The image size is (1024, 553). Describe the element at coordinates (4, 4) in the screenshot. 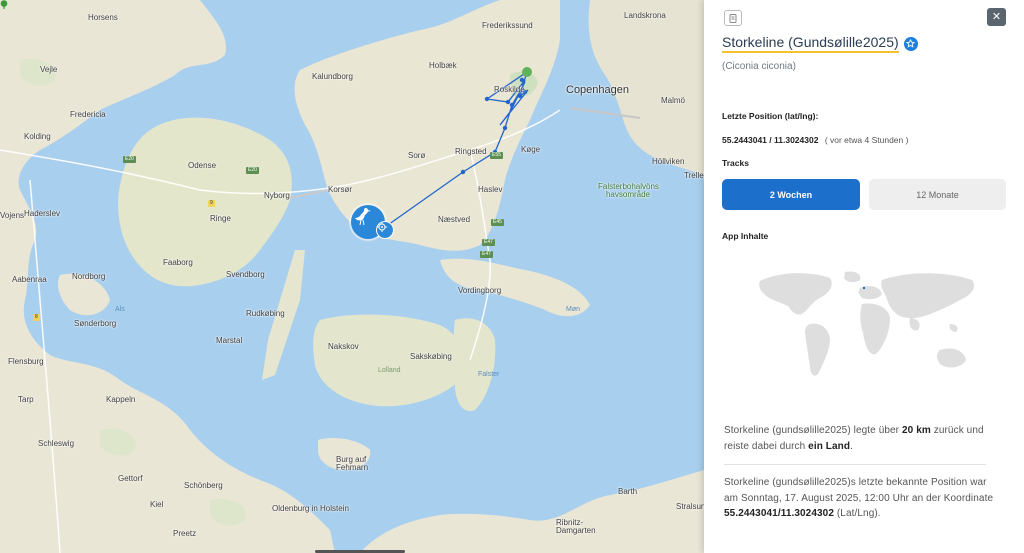

I see `park-icon` at that location.